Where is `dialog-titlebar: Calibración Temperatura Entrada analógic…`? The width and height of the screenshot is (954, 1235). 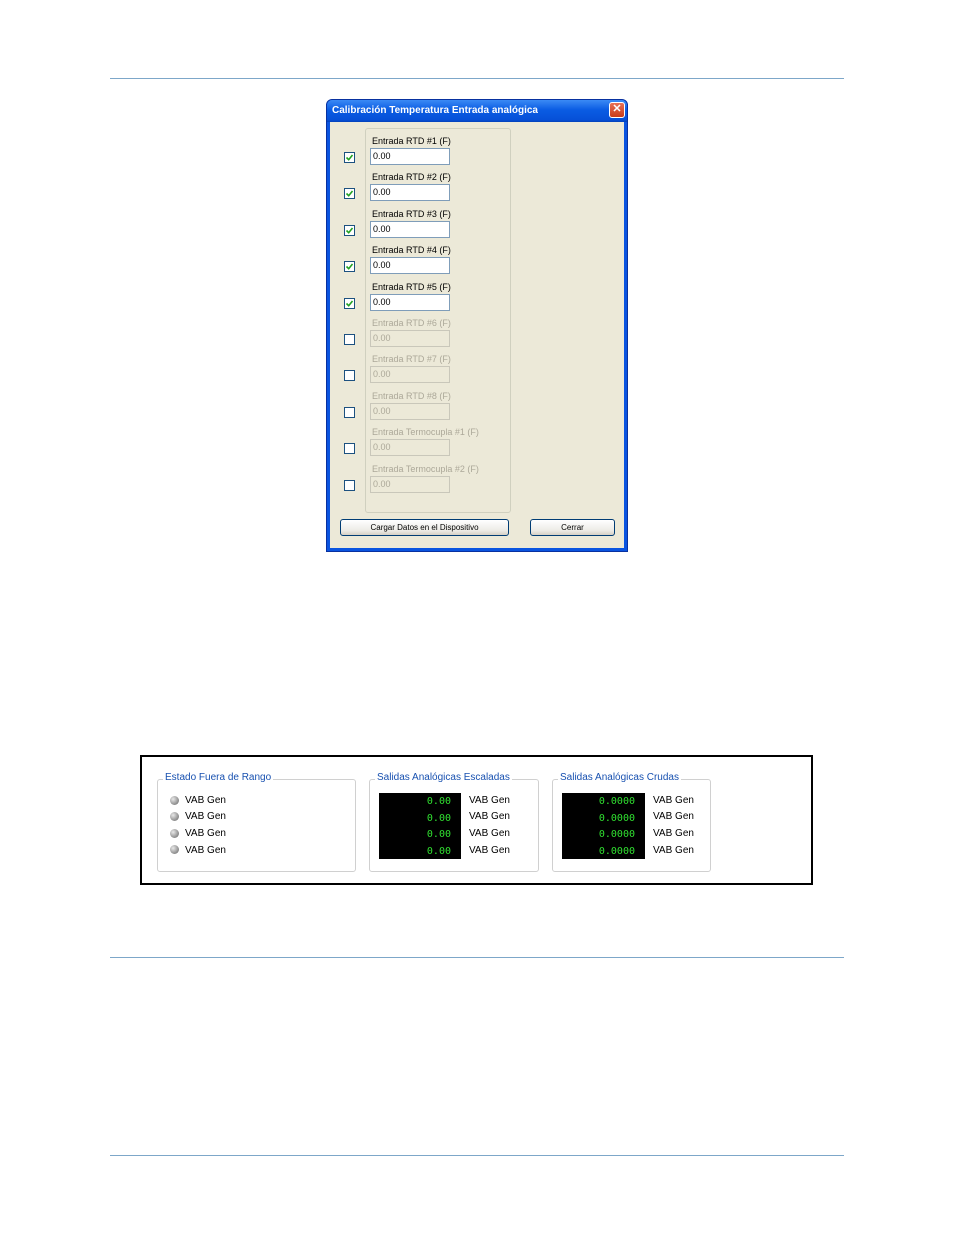
dialog-titlebar: Calibración Temperatura Entrada analógic… is located at coordinates (477, 111).